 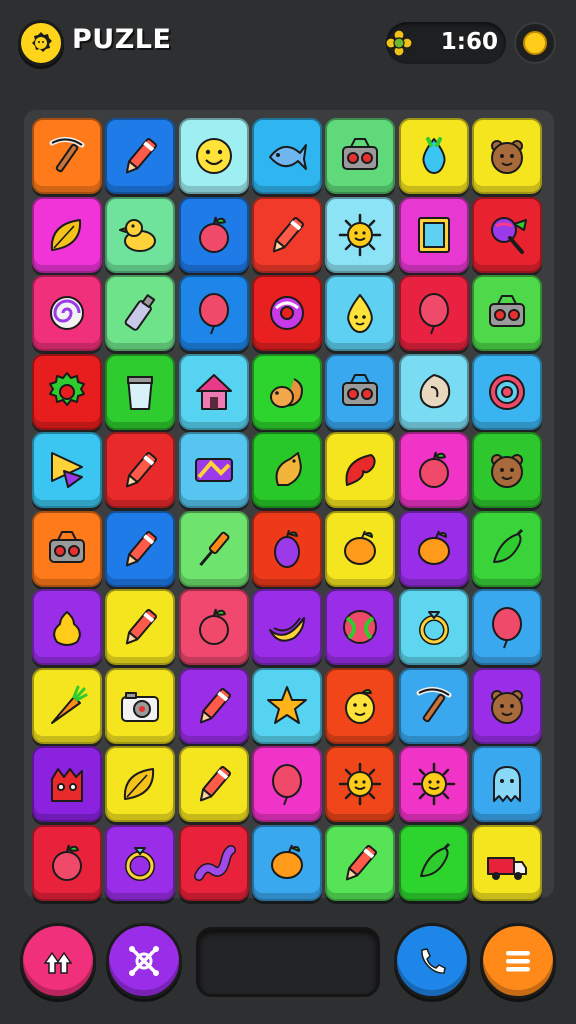 I want to click on feather-icon, so click(x=360, y=470).